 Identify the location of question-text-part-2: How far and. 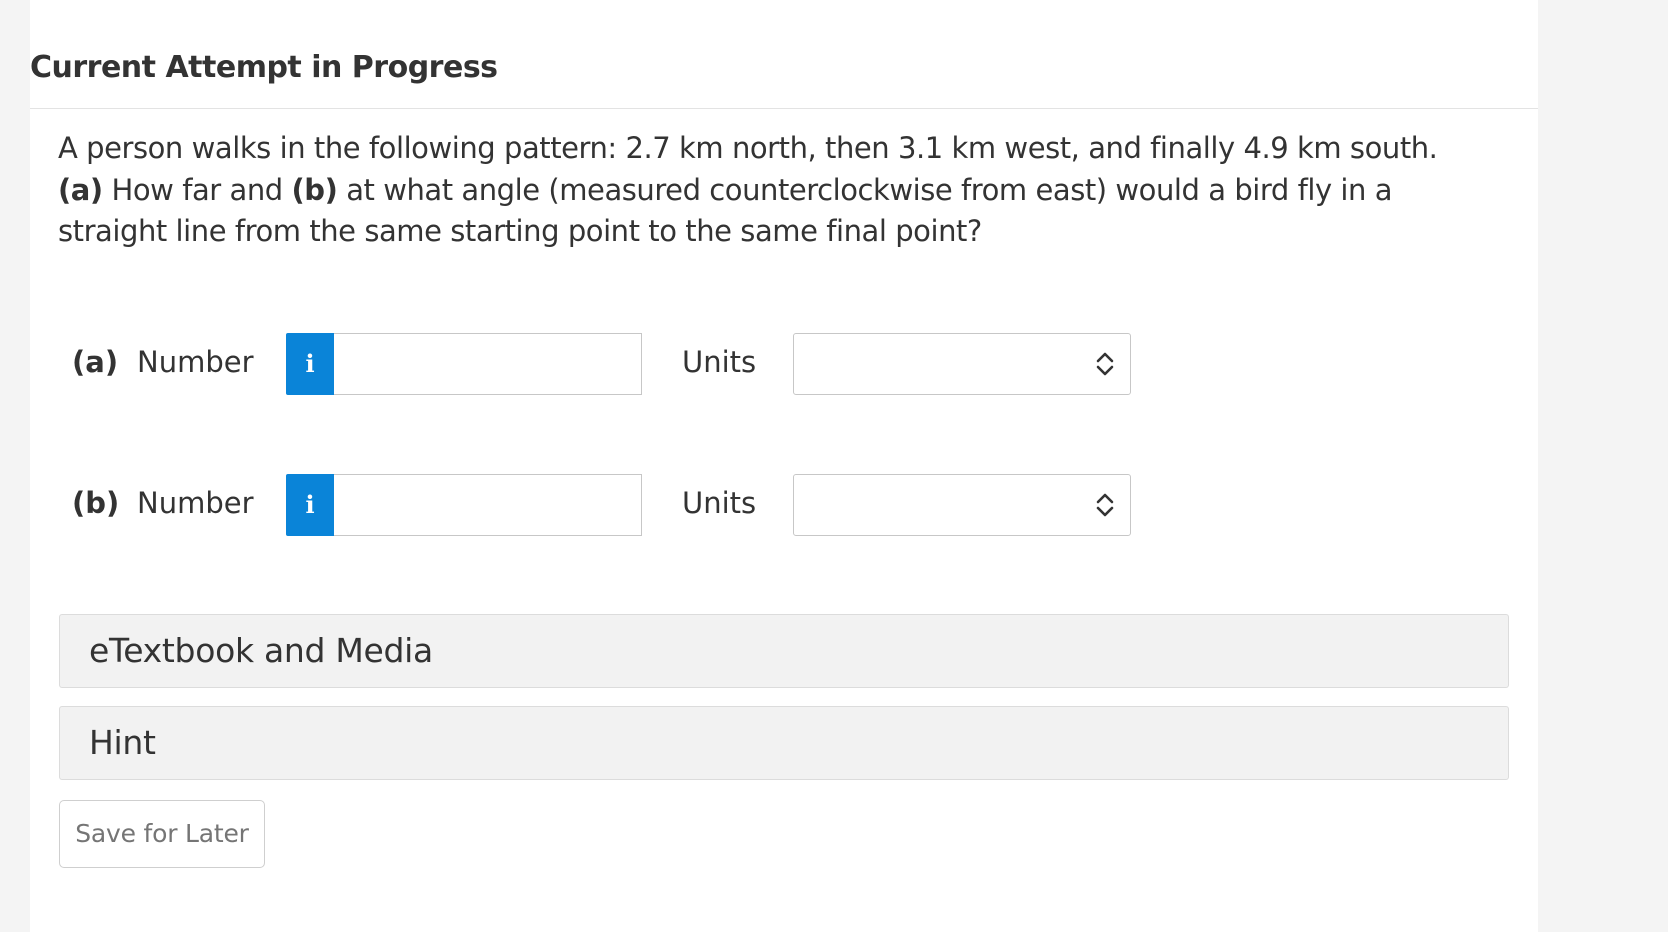
(197, 189).